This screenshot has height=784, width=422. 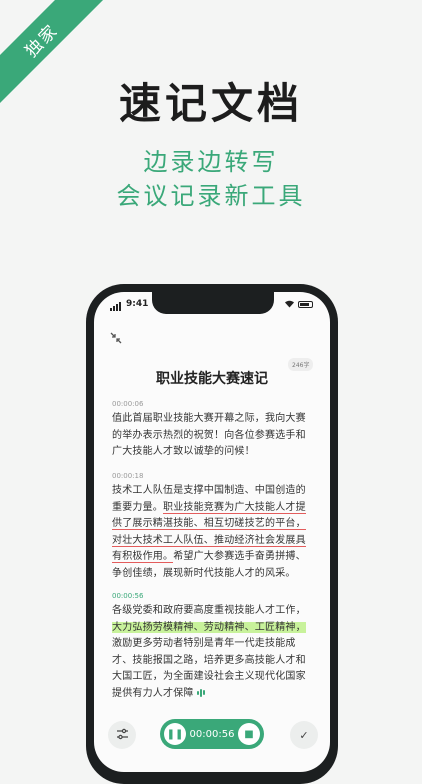 What do you see at coordinates (210, 103) in the screenshot?
I see `promo-headline: 速记文档` at bounding box center [210, 103].